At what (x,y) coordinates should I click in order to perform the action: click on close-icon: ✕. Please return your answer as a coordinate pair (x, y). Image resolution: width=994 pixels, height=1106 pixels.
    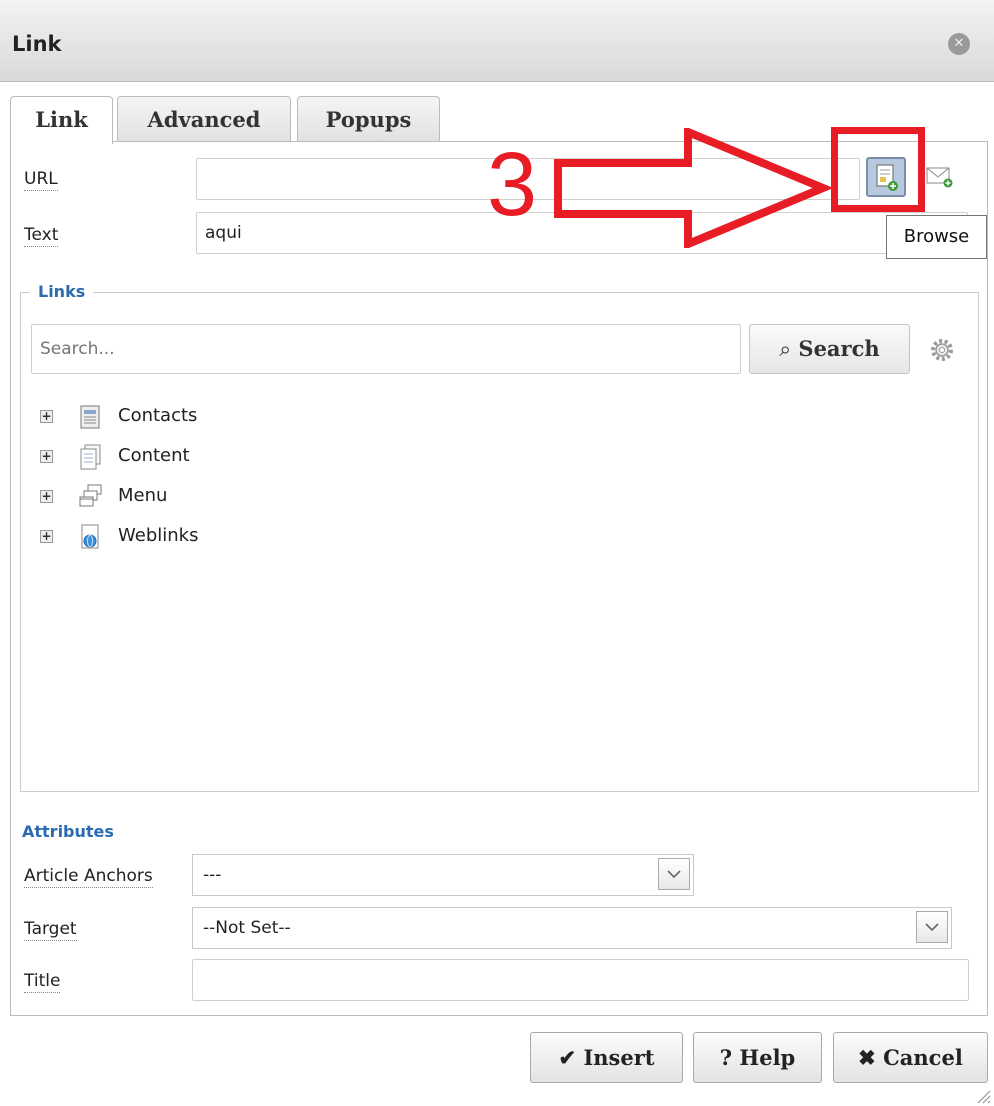
    Looking at the image, I should click on (959, 43).